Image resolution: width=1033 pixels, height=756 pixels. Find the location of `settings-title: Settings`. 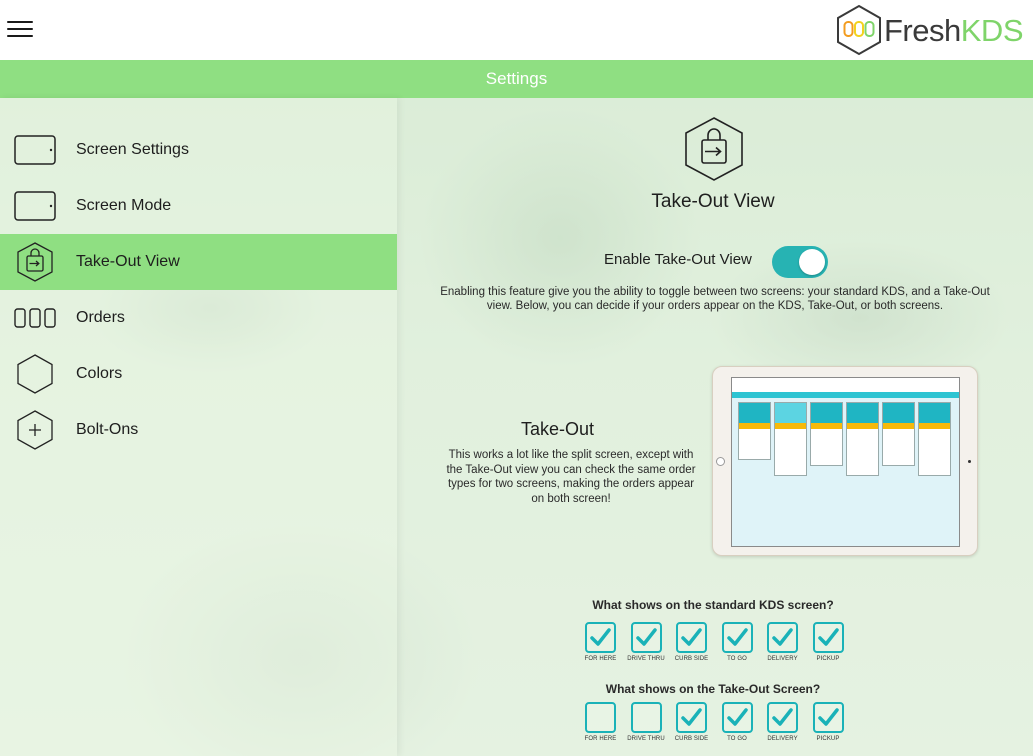

settings-title: Settings is located at coordinates (516, 78).